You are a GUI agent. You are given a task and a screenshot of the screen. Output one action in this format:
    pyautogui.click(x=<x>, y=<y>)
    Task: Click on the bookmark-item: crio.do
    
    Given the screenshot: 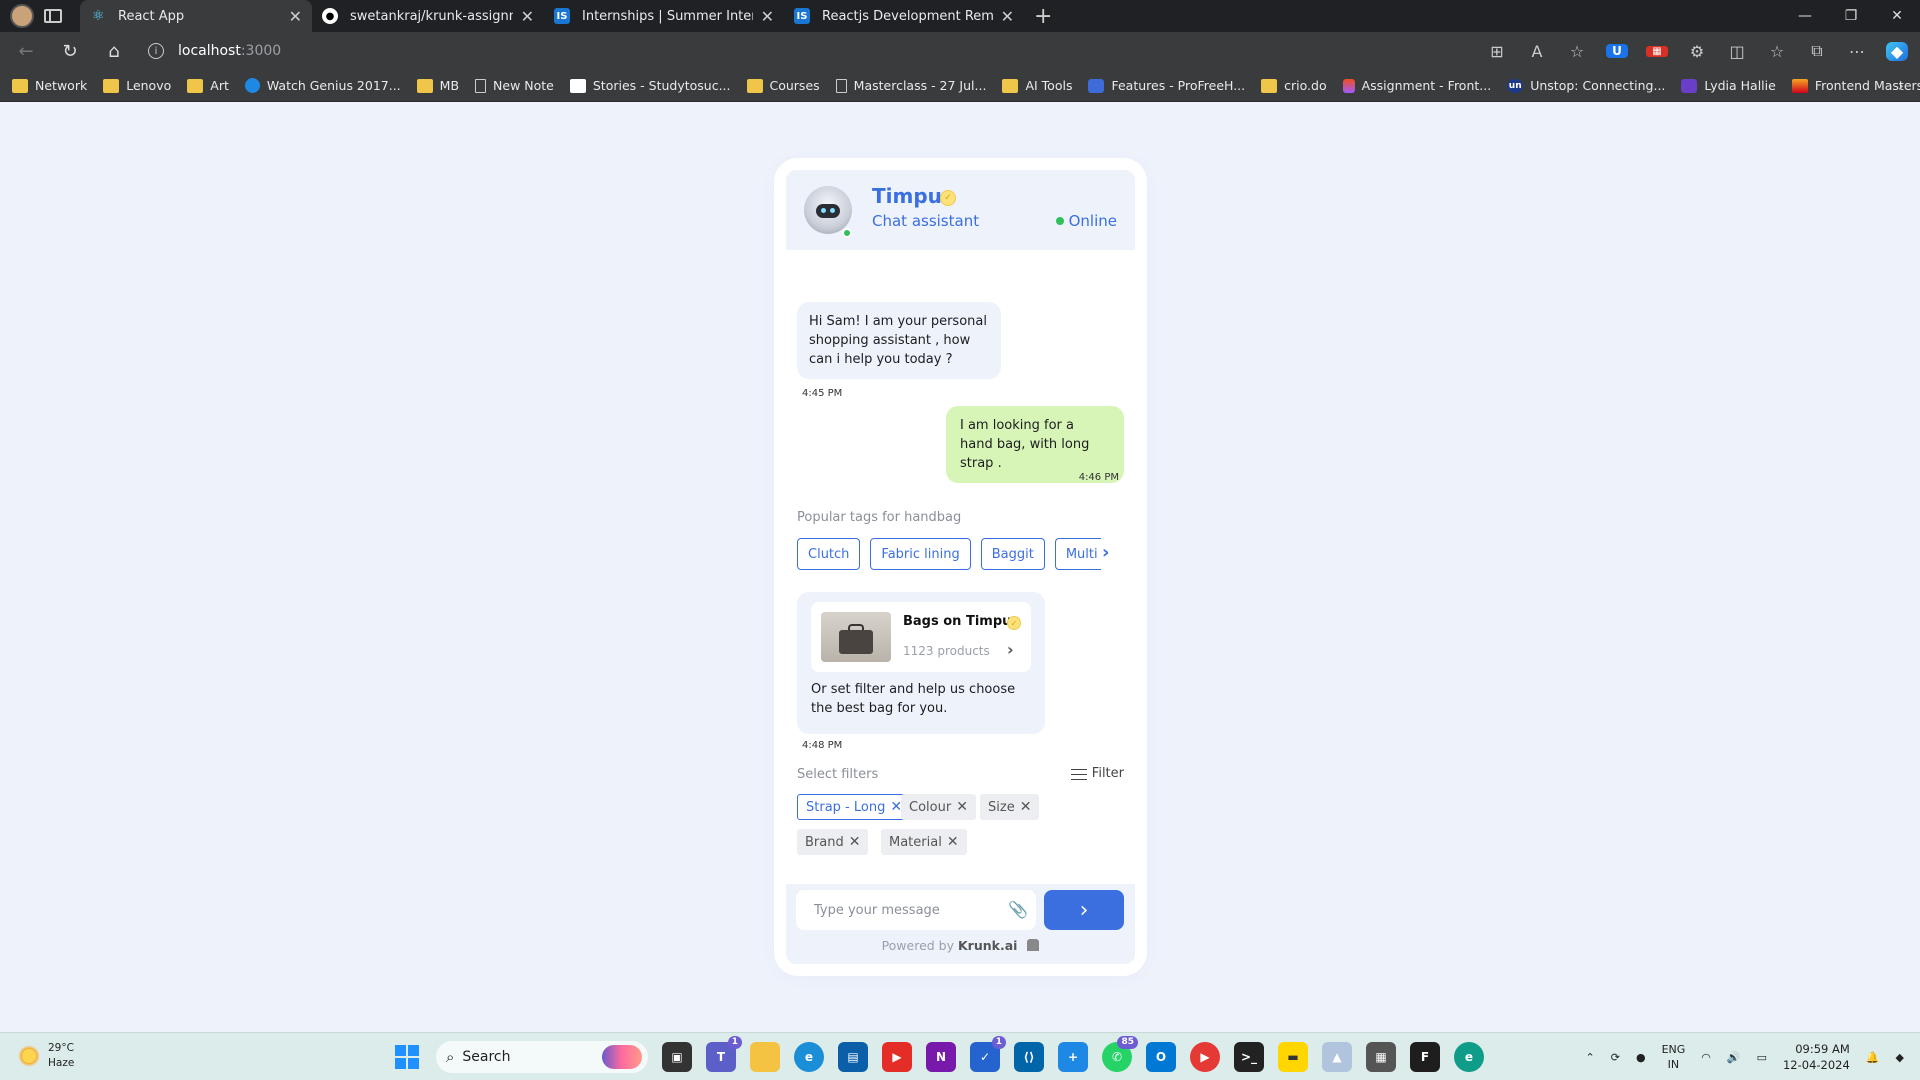 What is the action you would take?
    pyautogui.click(x=1294, y=85)
    